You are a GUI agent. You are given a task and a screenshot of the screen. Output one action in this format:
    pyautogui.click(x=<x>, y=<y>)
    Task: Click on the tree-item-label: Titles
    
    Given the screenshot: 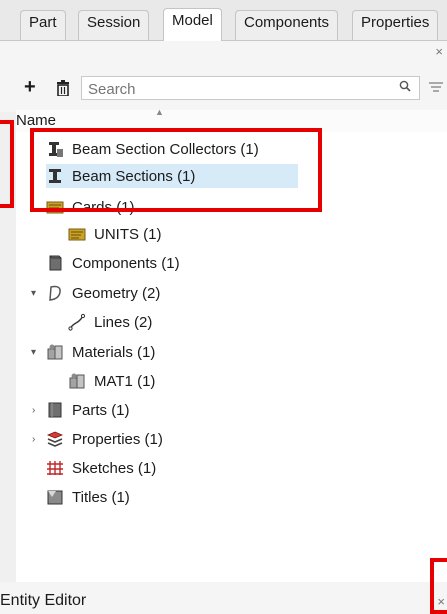 What is the action you would take?
    pyautogui.click(x=90, y=497)
    